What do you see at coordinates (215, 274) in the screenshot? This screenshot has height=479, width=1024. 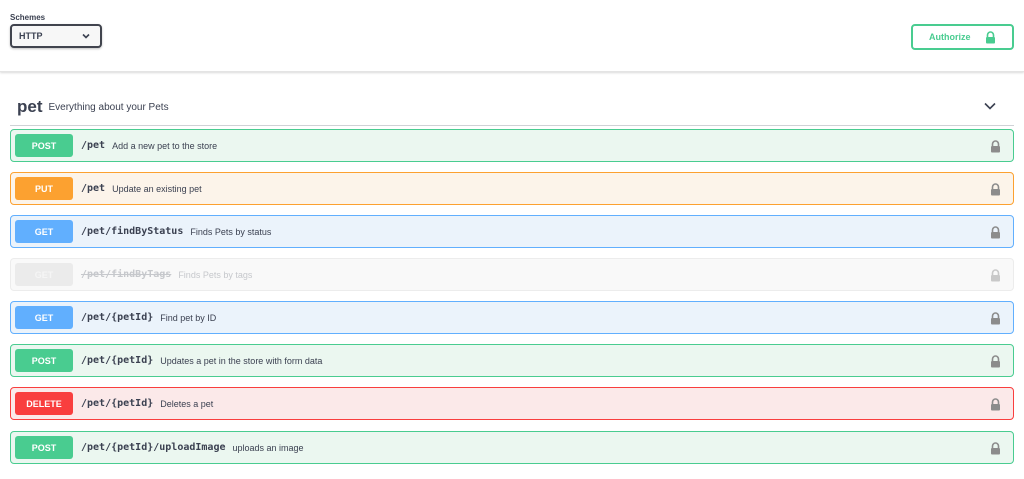 I see `operation-summary: Finds Pets by tags` at bounding box center [215, 274].